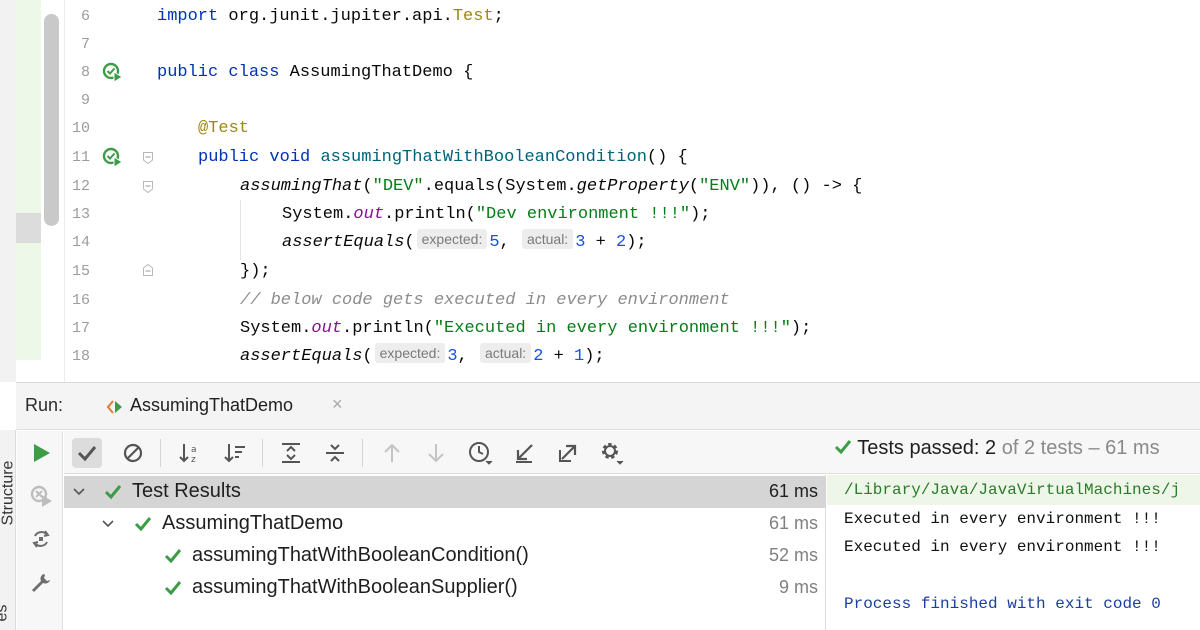  I want to click on run-triangle-icon, so click(41, 453).